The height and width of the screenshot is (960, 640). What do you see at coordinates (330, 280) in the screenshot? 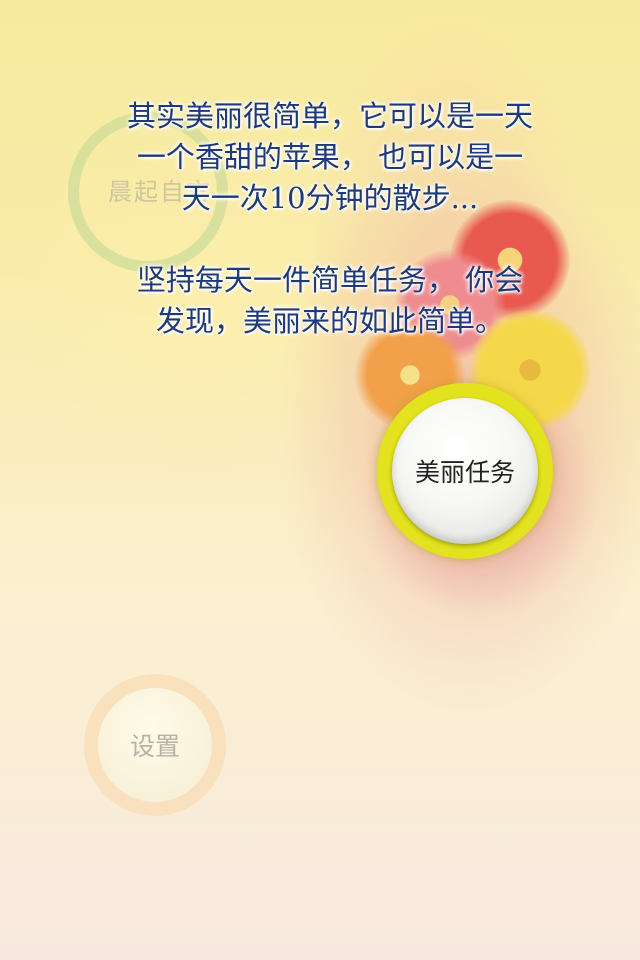
I see `intro-line: 坚持每天一件简单任务， 你会` at bounding box center [330, 280].